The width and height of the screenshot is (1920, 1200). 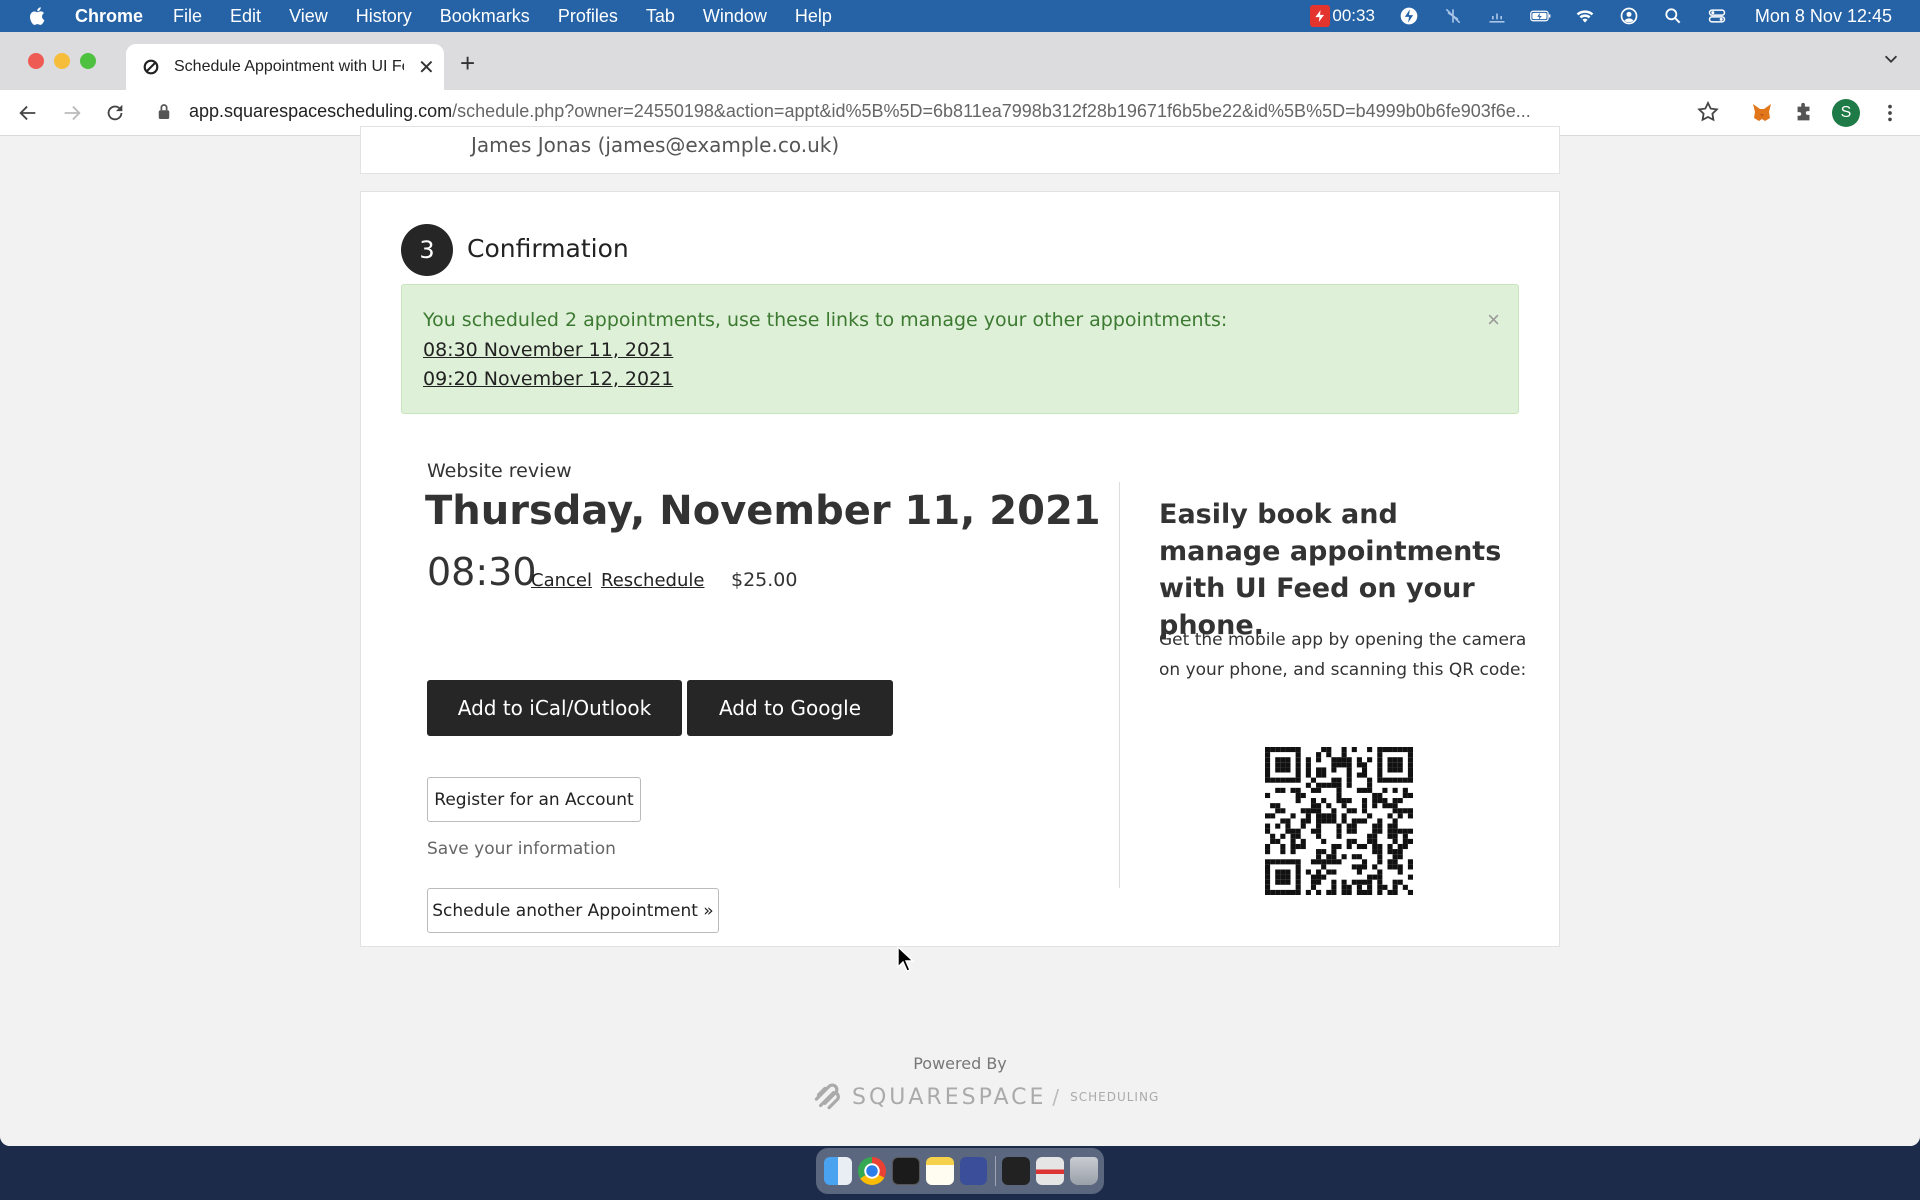 What do you see at coordinates (164, 114) in the screenshot?
I see `lock-icon` at bounding box center [164, 114].